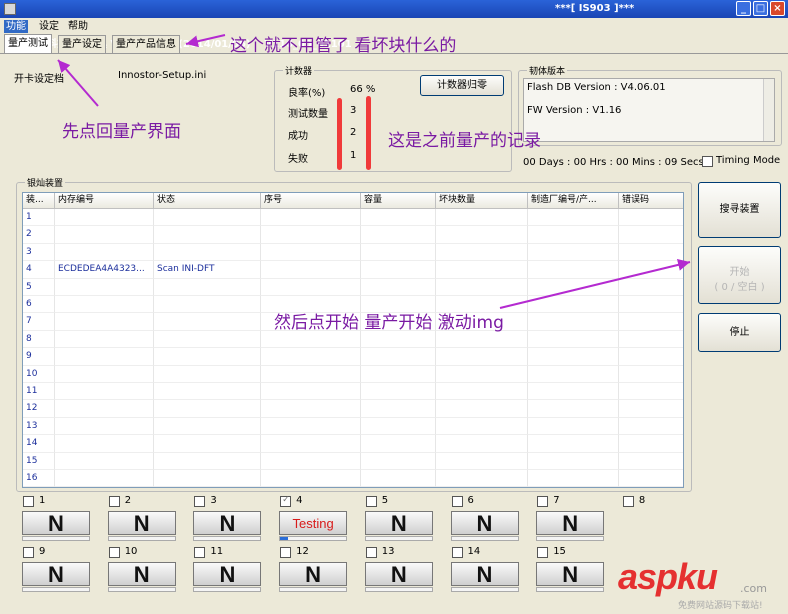 This screenshot has height=614, width=788. Describe the element at coordinates (353, 235) in the screenshot. I see `table-row: 2` at that location.